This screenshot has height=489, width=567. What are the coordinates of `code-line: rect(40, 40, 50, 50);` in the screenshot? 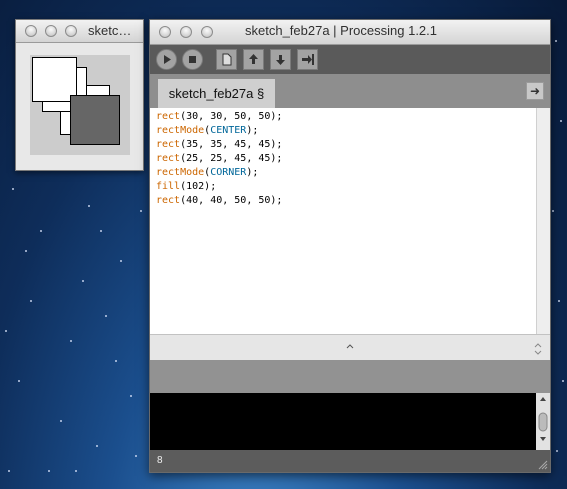 It's located at (343, 201).